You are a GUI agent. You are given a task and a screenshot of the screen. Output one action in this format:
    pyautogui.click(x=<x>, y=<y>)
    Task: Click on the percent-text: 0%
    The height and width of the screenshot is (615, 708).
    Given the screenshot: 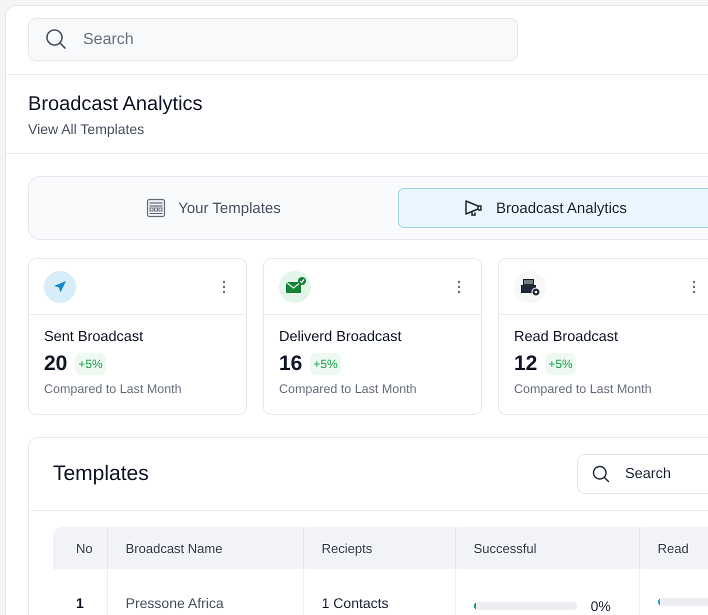 What is the action you would take?
    pyautogui.click(x=600, y=606)
    